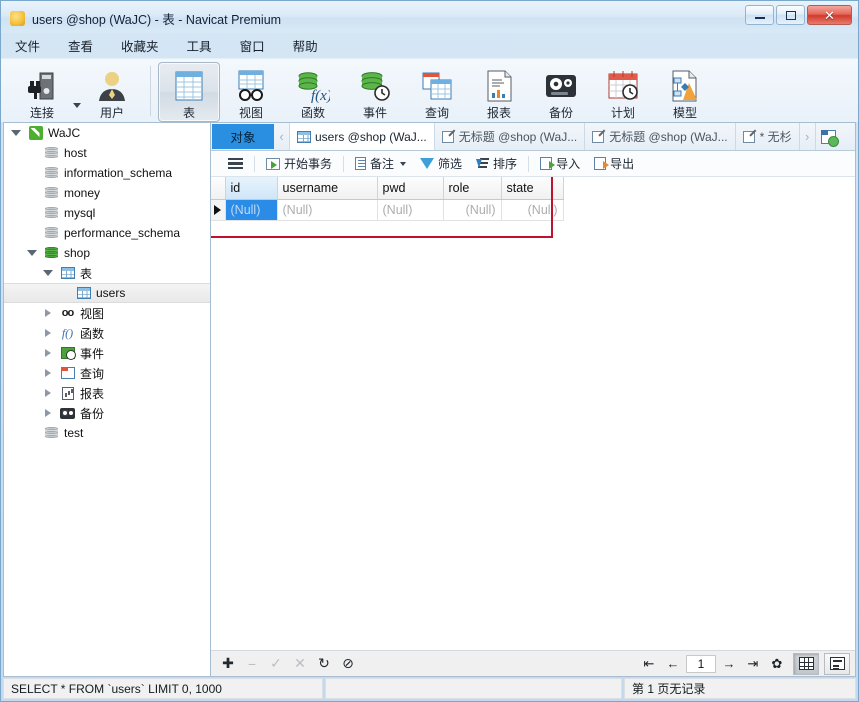 The image size is (859, 702). Describe the element at coordinates (313, 92) in the screenshot. I see `toolbar-button-function: f(x) 函数` at that location.